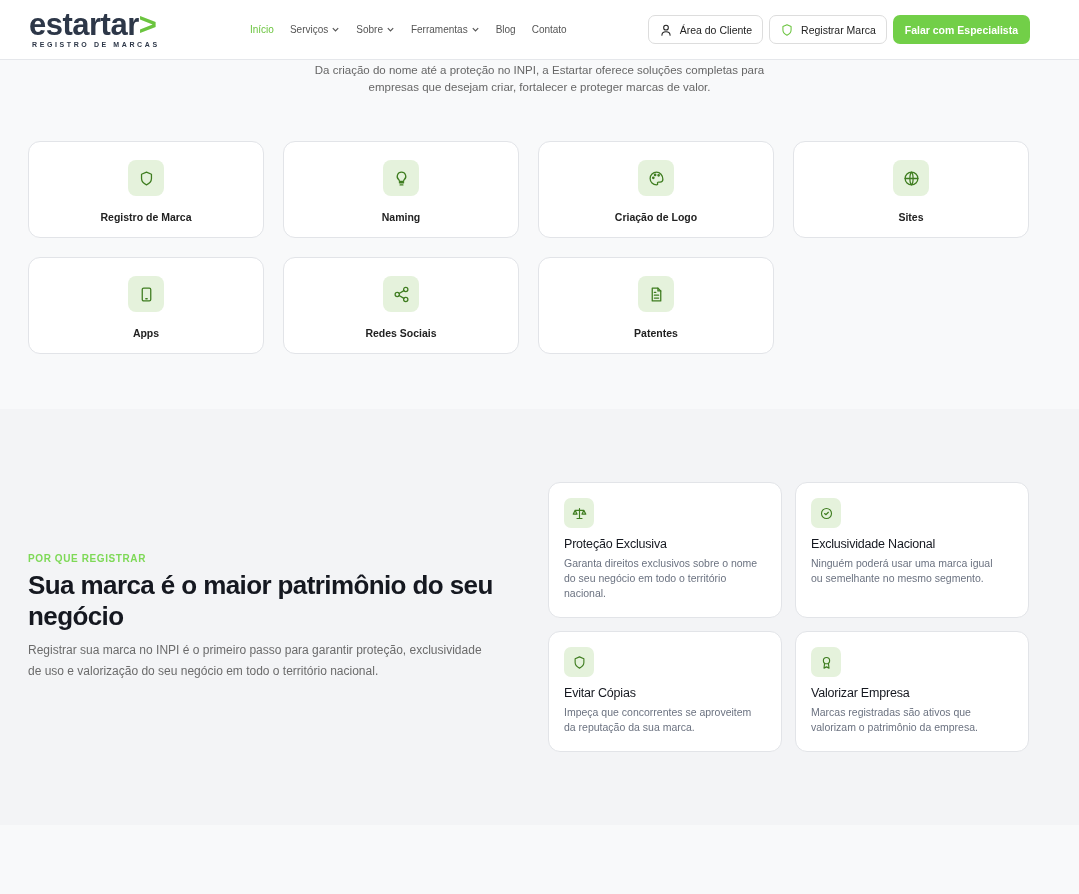 Image resolution: width=1079 pixels, height=894 pixels. What do you see at coordinates (146, 333) in the screenshot?
I see `service-title: Apps` at bounding box center [146, 333].